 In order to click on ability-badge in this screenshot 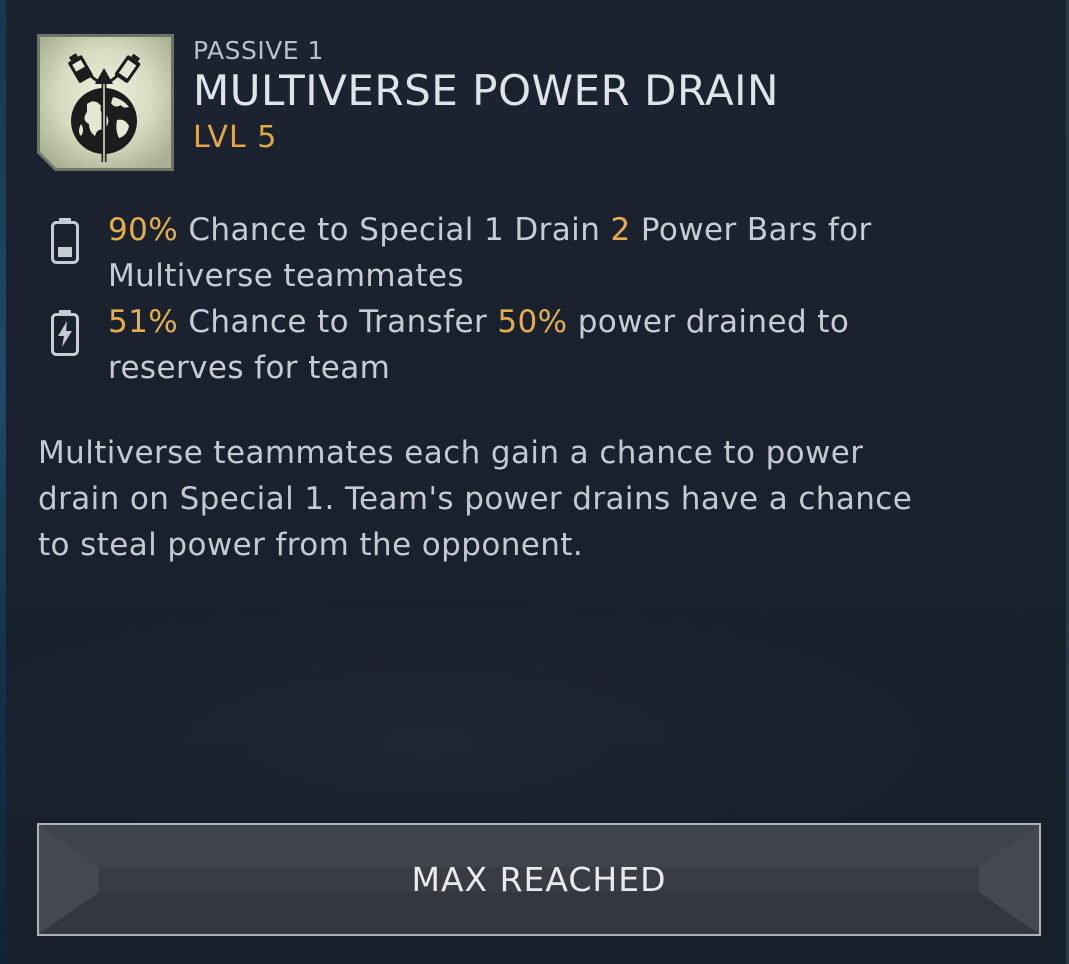, I will do `click(105, 102)`.